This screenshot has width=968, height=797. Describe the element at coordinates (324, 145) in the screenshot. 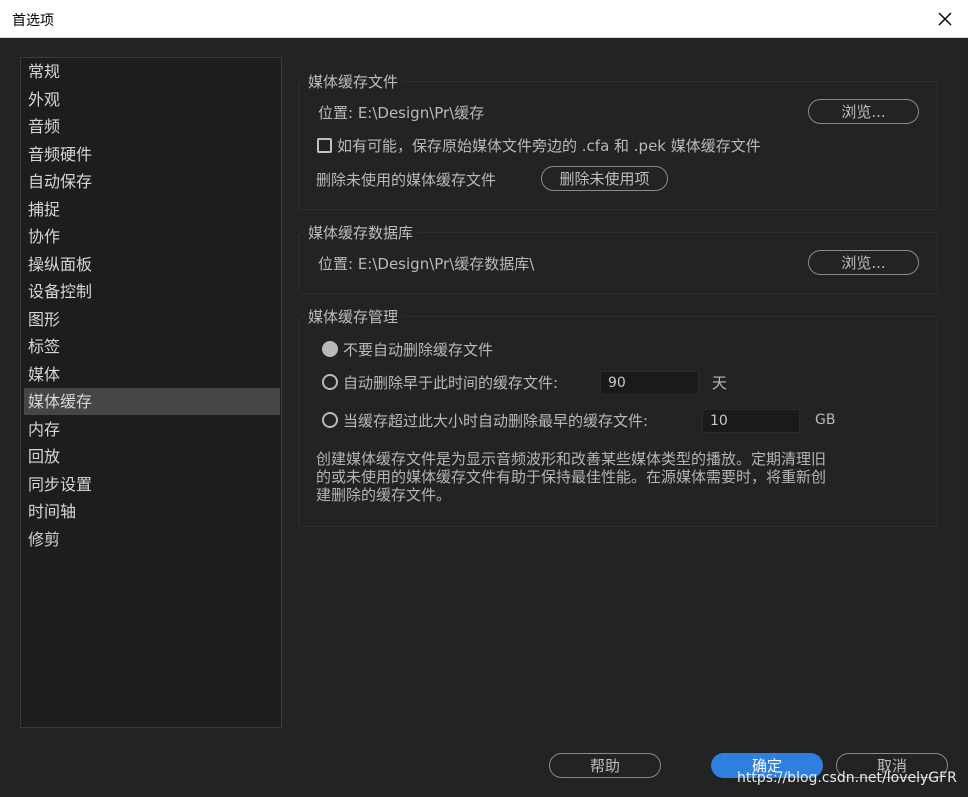

I see `save-beside-original-checkbox` at that location.